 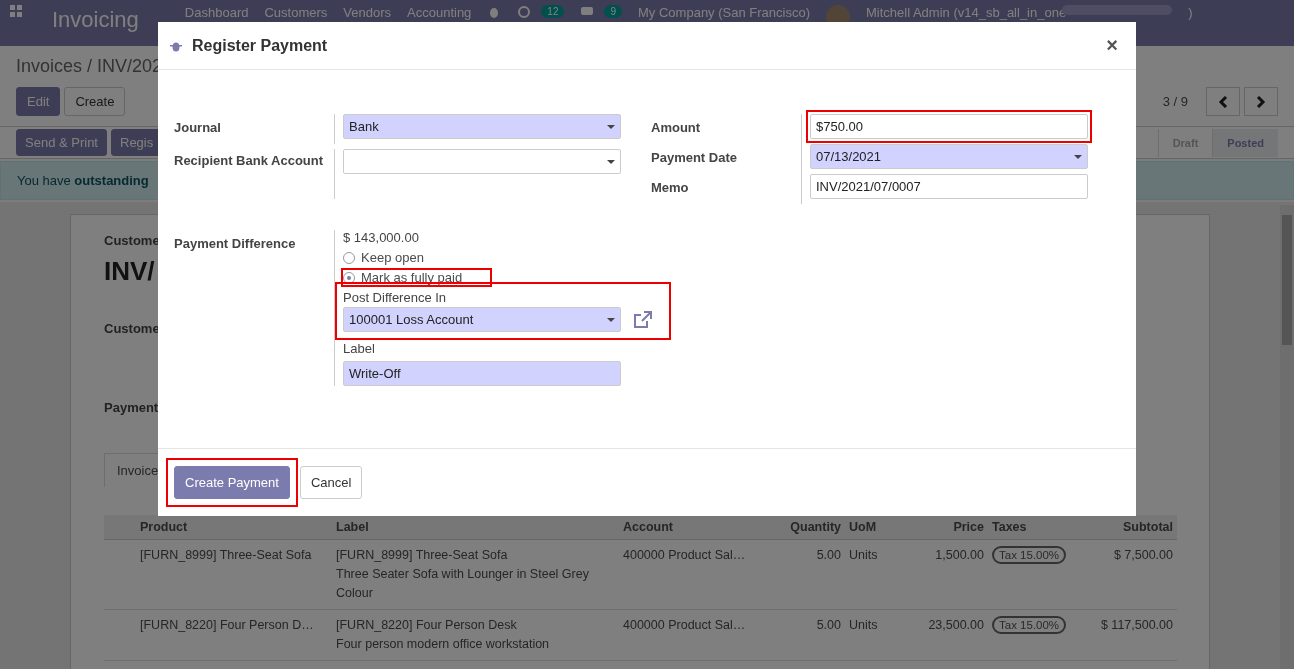 I want to click on table-cell: [FURN_8999] Three-Seat Sofa, so click(x=234, y=575).